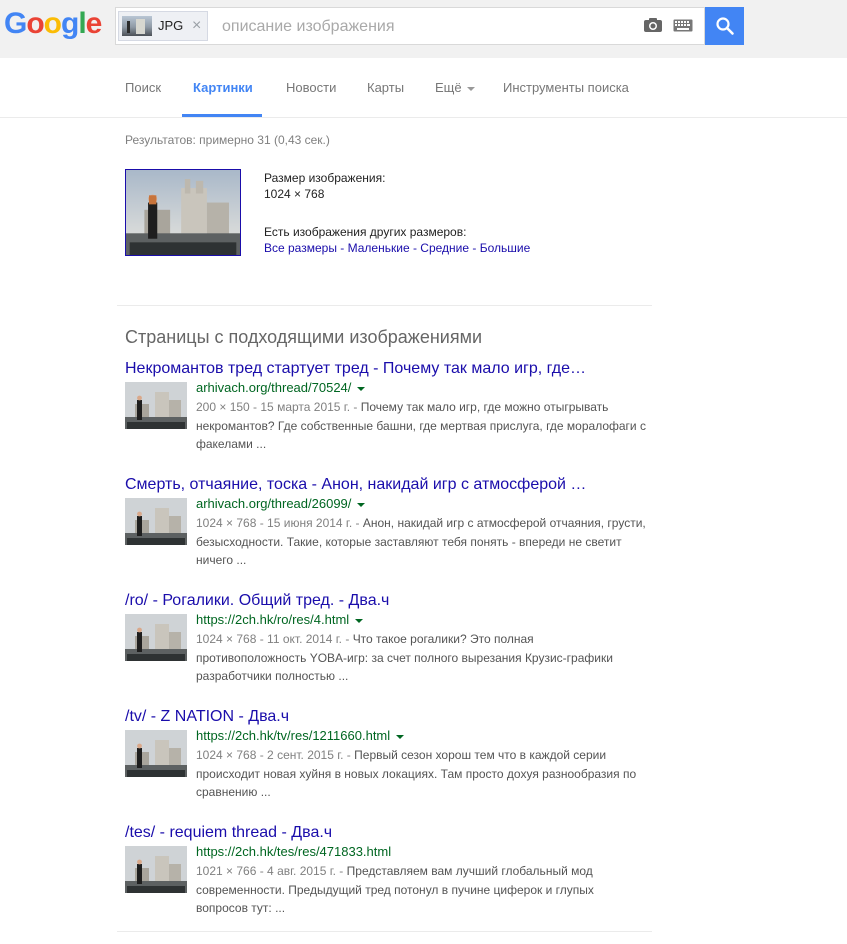 This screenshot has height=944, width=847. Describe the element at coordinates (273, 619) in the screenshot. I see `result-url-text: https://2ch.hk/ro/res/4.html` at that location.